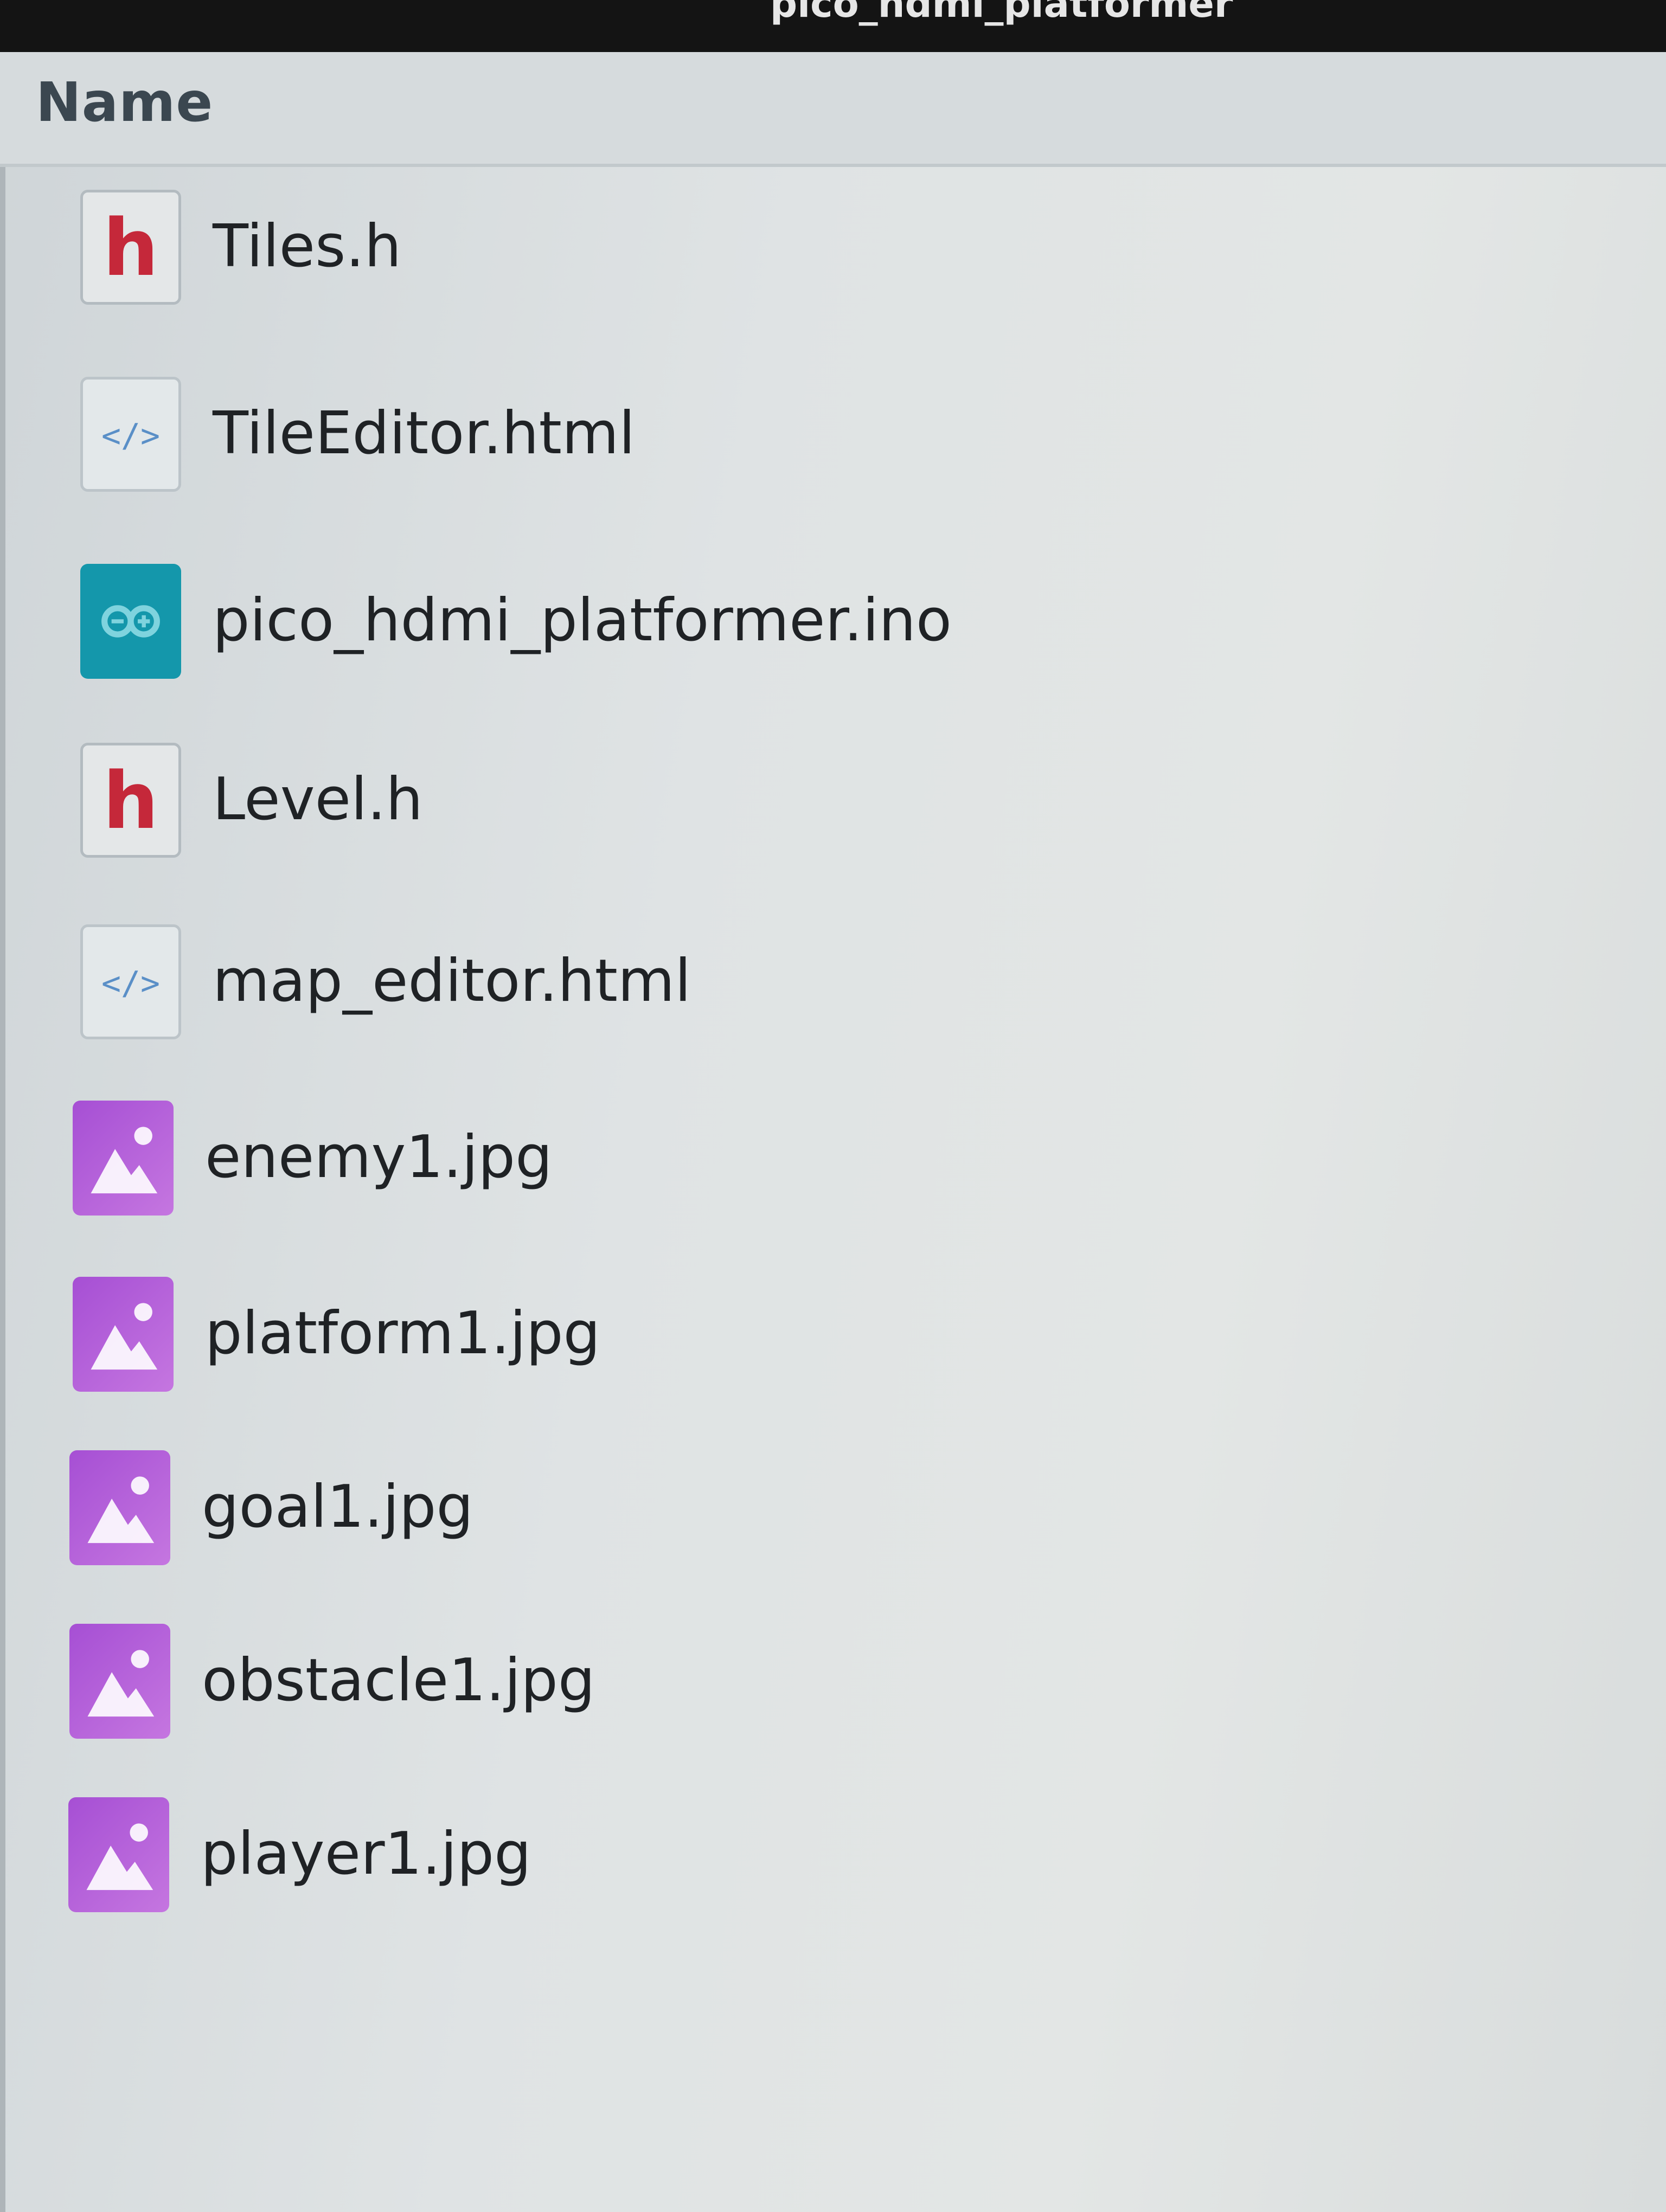 Image resolution: width=1666 pixels, height=2212 pixels. Describe the element at coordinates (833, 1854) in the screenshot. I see `file-row: player1.jpg` at that location.